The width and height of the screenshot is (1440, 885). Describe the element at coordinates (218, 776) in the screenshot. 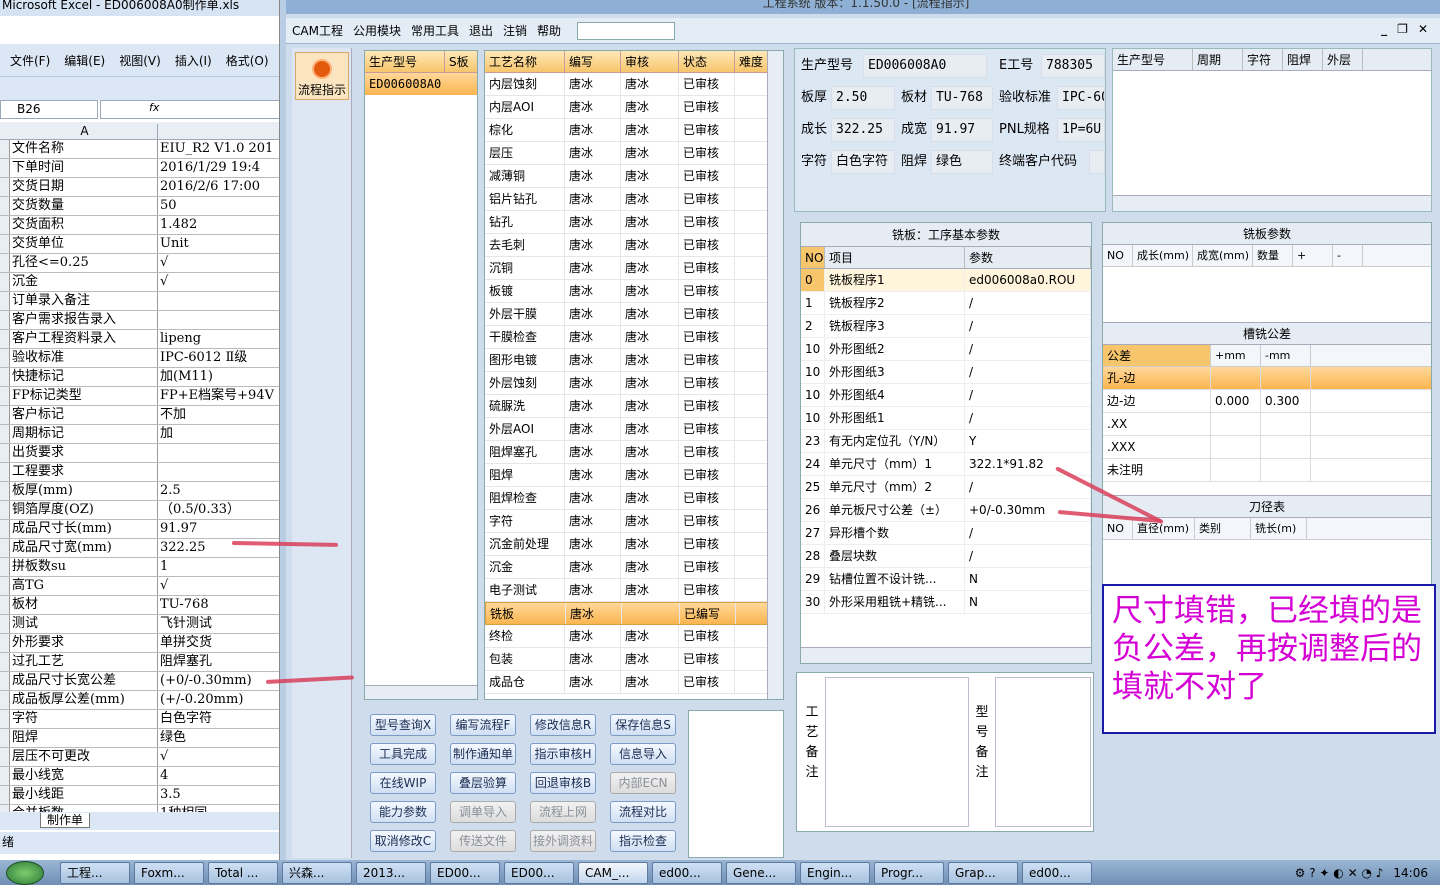

I see `cell-b: 4` at that location.